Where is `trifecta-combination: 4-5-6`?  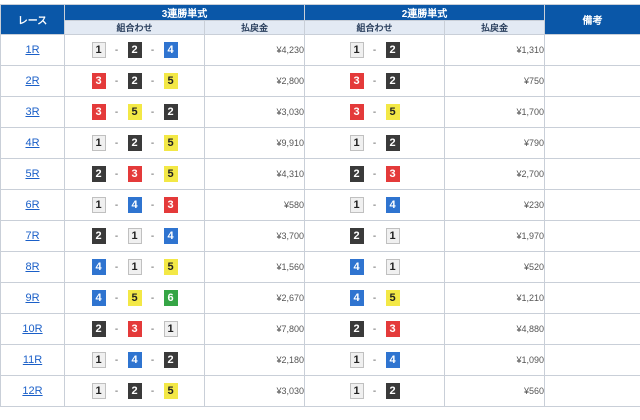 trifecta-combination: 4-5-6 is located at coordinates (135, 298).